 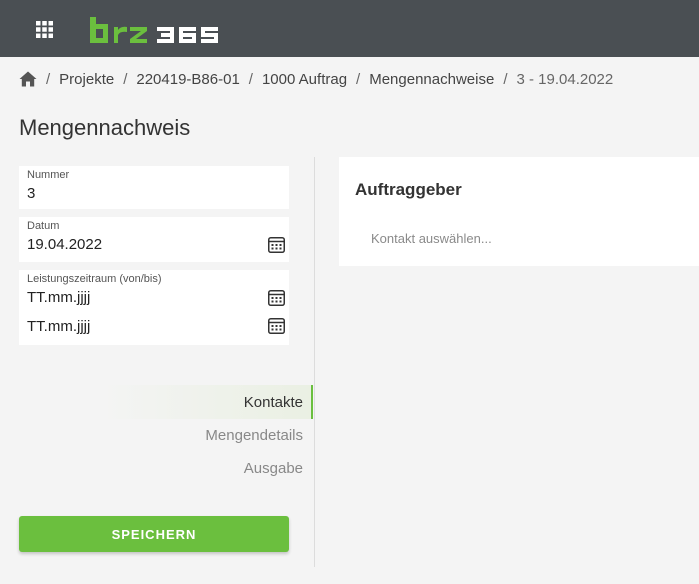 What do you see at coordinates (304, 79) in the screenshot?
I see `breadcrumb-item-auftrag: 1000 Auftrag` at bounding box center [304, 79].